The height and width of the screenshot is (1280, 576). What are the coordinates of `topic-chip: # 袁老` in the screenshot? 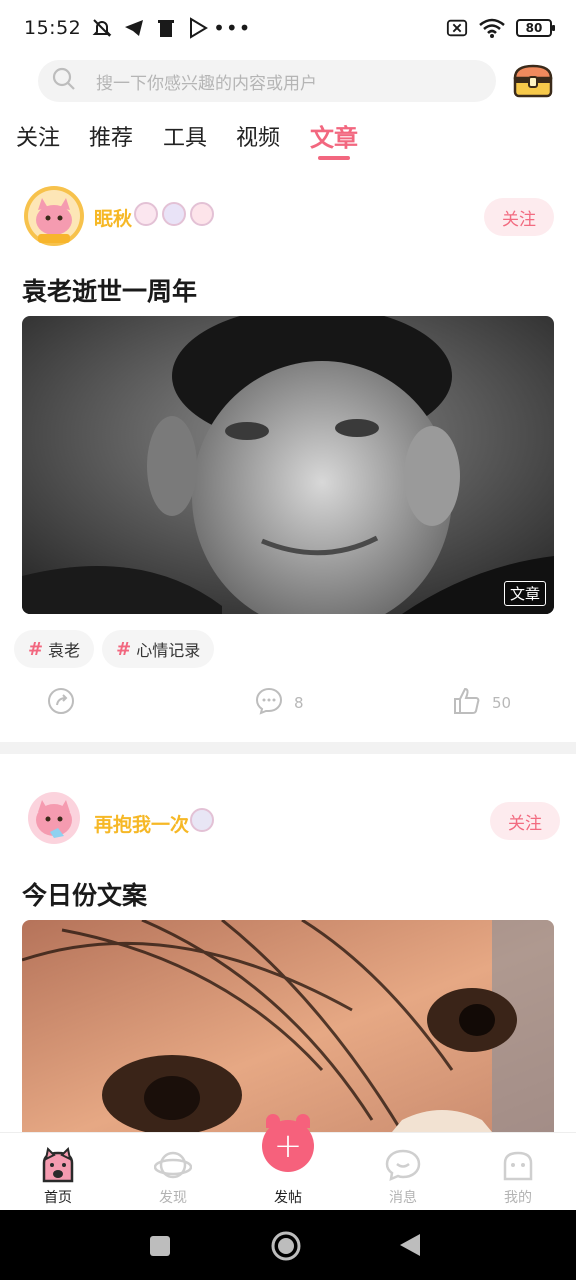 It's located at (54, 649).